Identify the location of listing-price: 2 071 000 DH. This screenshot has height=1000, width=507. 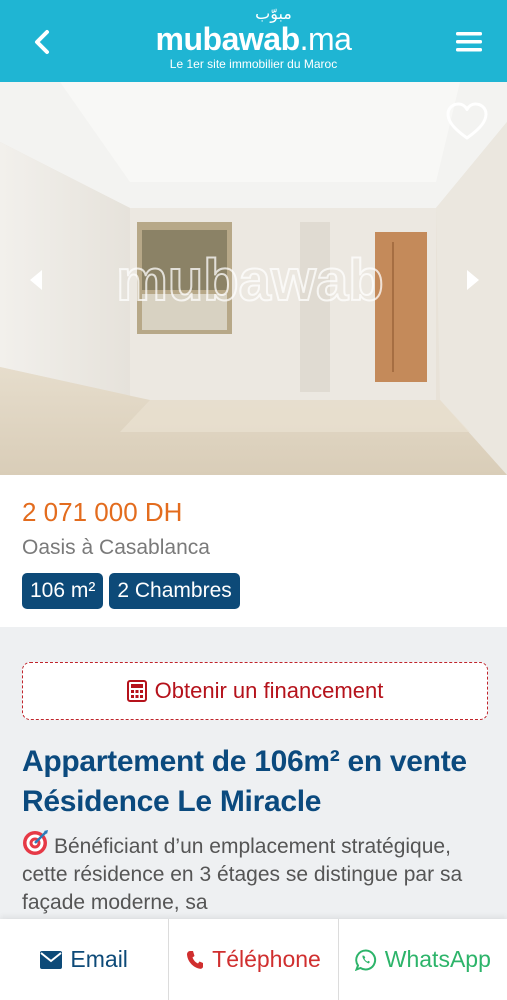
(102, 512).